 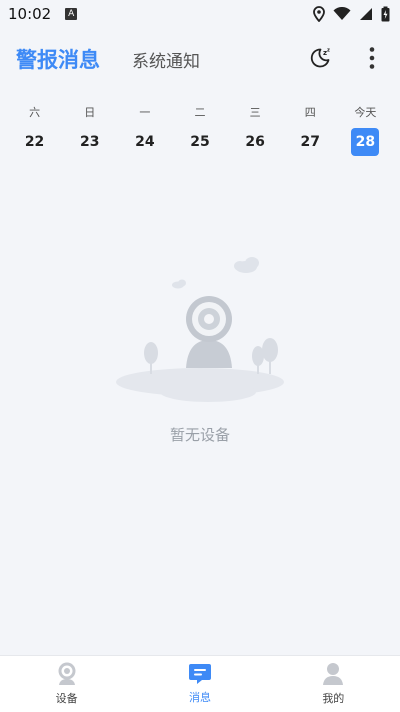 I want to click on empty-camera-illustration, so click(x=200, y=329).